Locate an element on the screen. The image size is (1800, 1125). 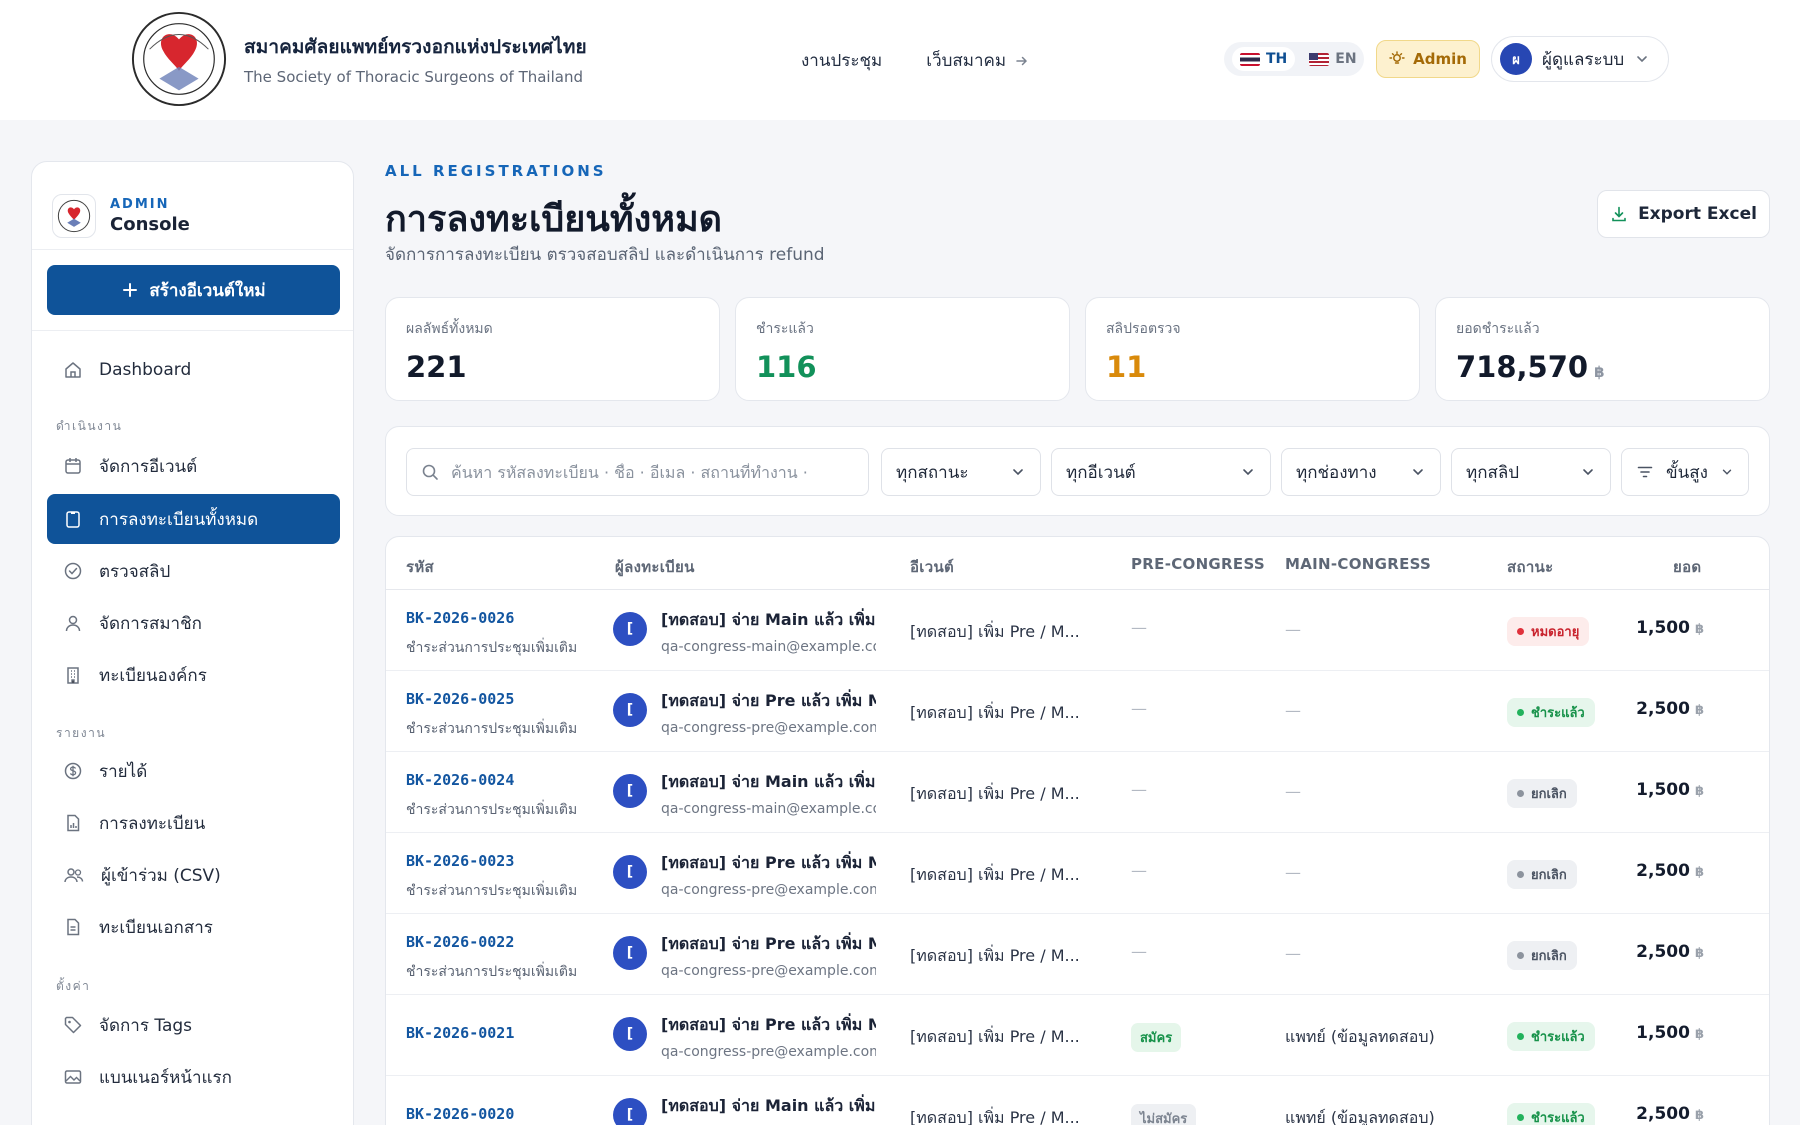
avatar: ผ is located at coordinates (1516, 59).